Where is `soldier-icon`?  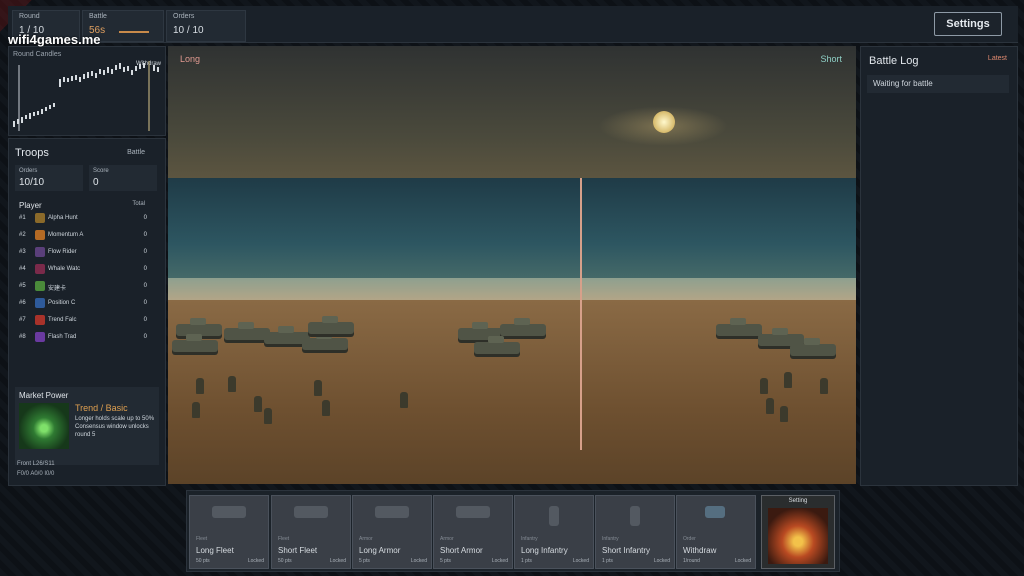 soldier-icon is located at coordinates (635, 516).